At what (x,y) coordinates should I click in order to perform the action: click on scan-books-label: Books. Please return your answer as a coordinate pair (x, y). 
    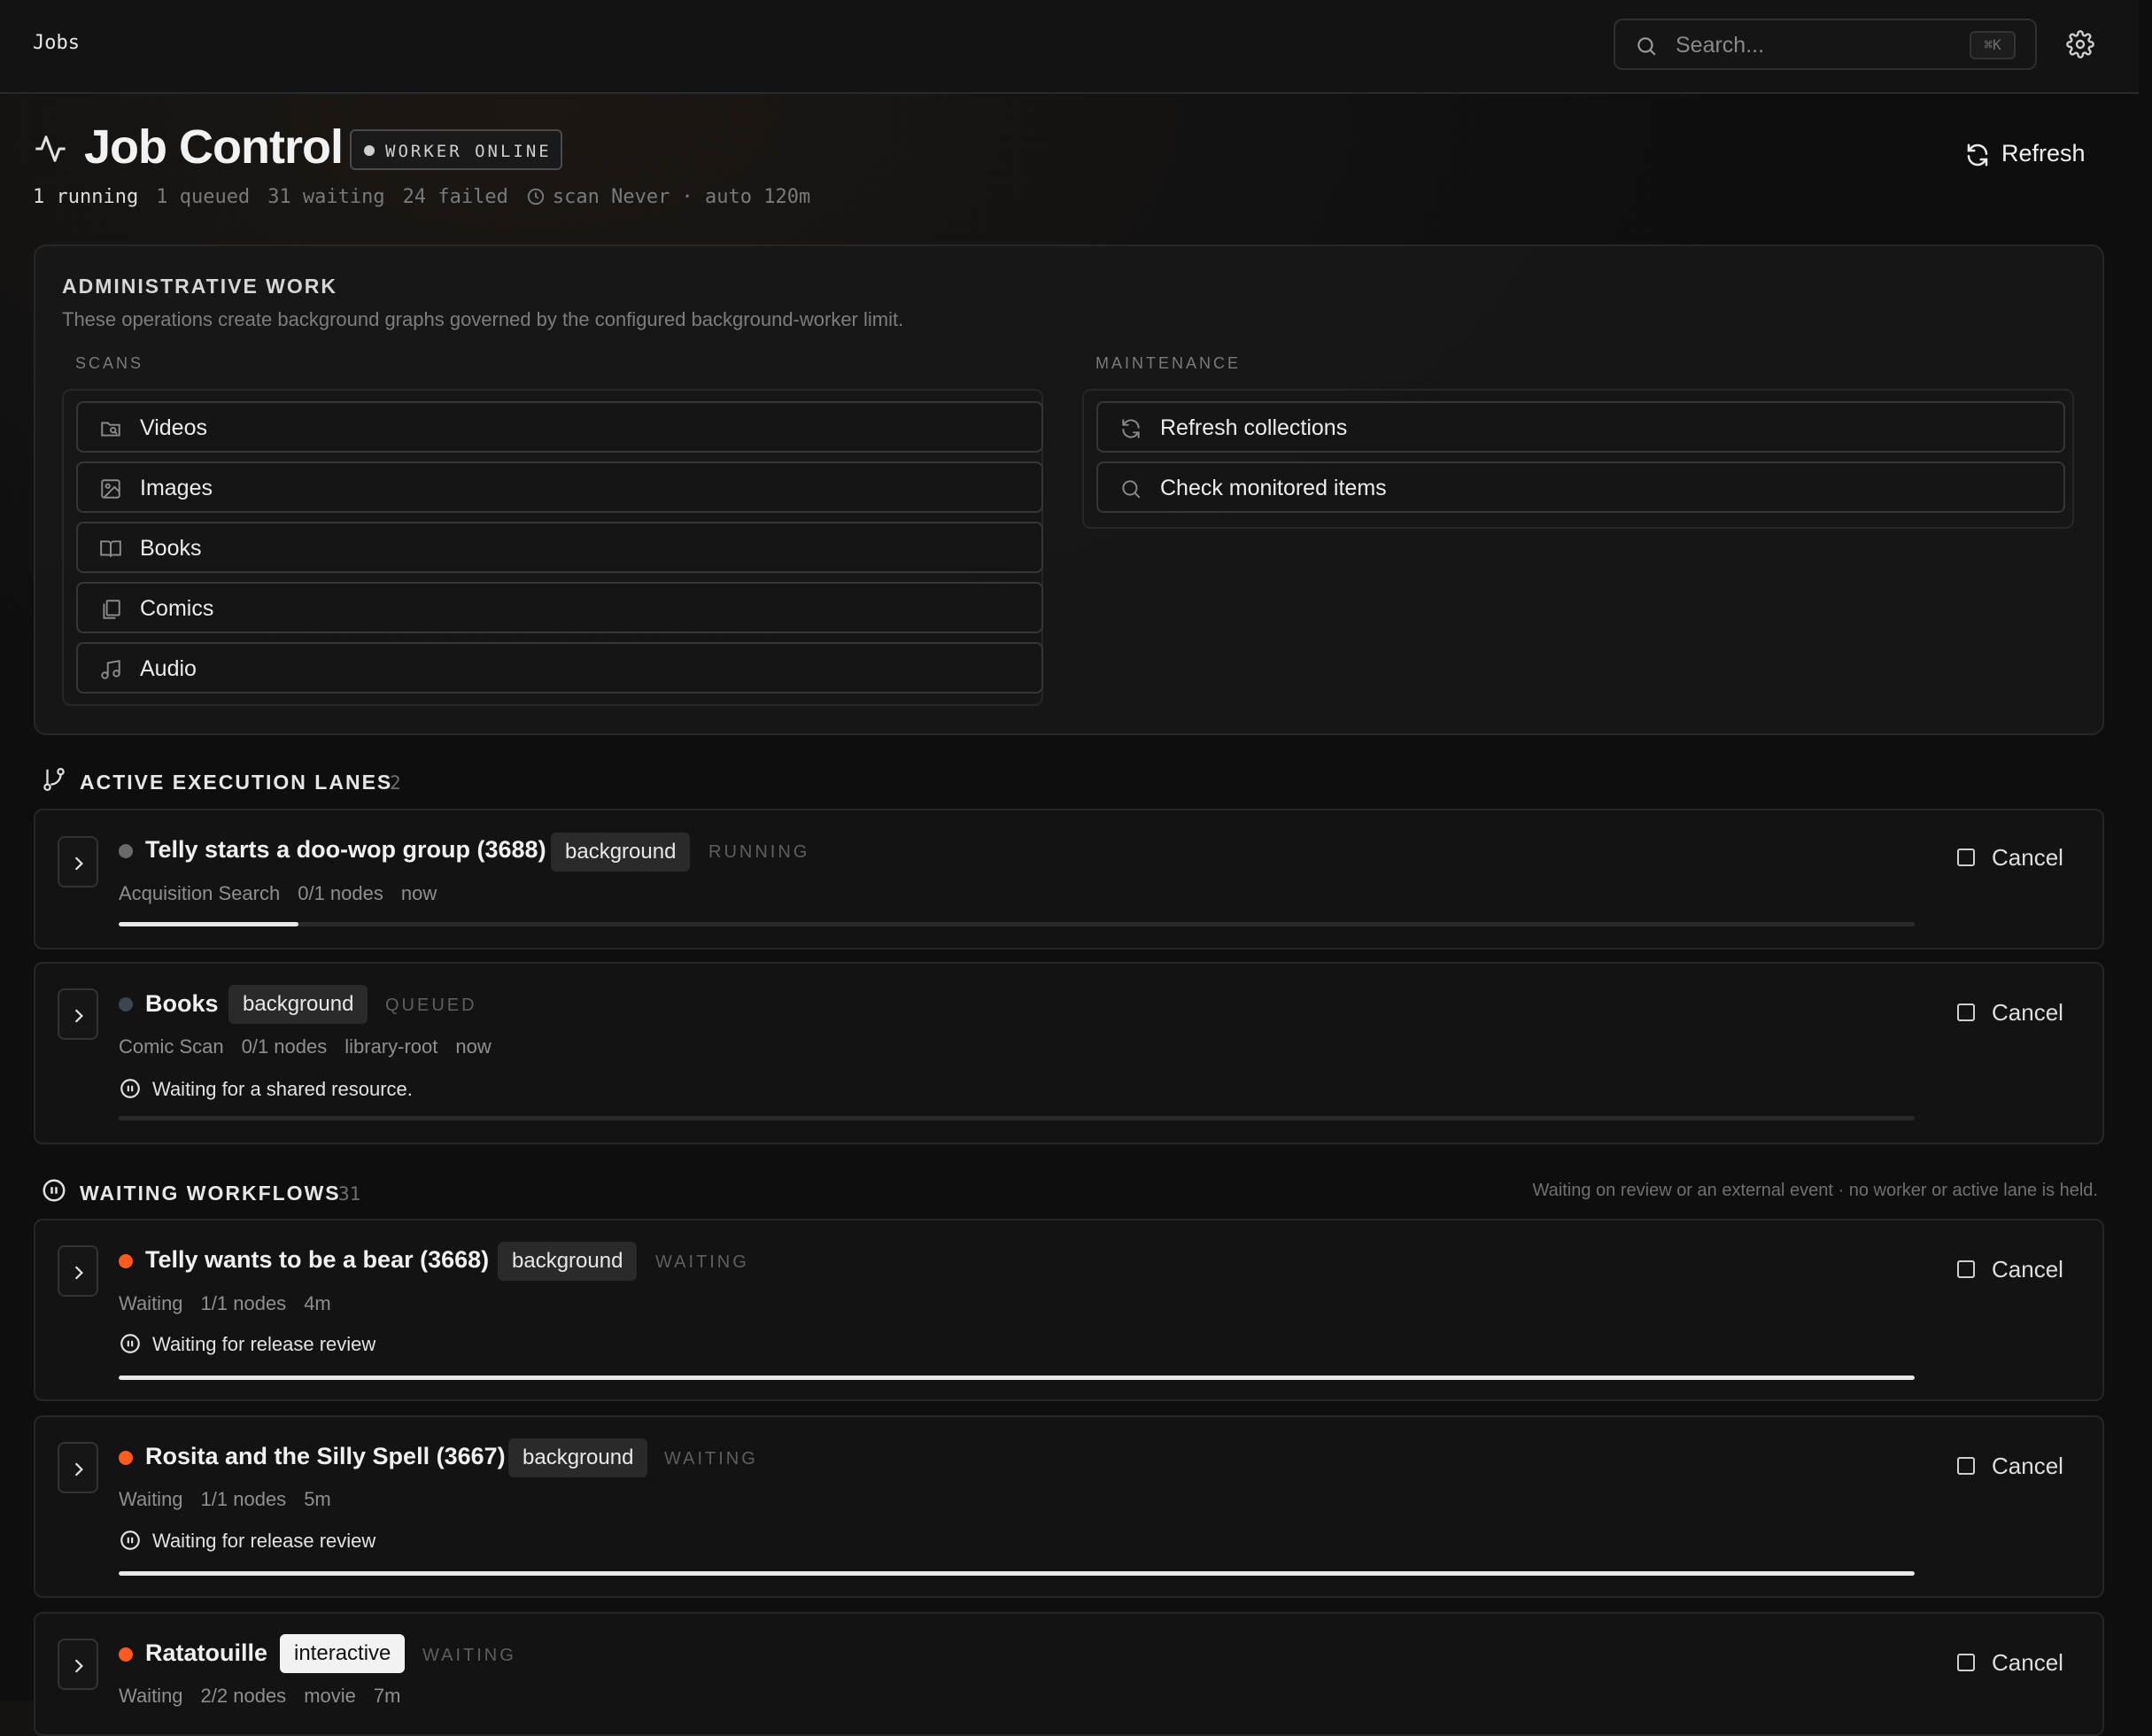
    Looking at the image, I should click on (171, 549).